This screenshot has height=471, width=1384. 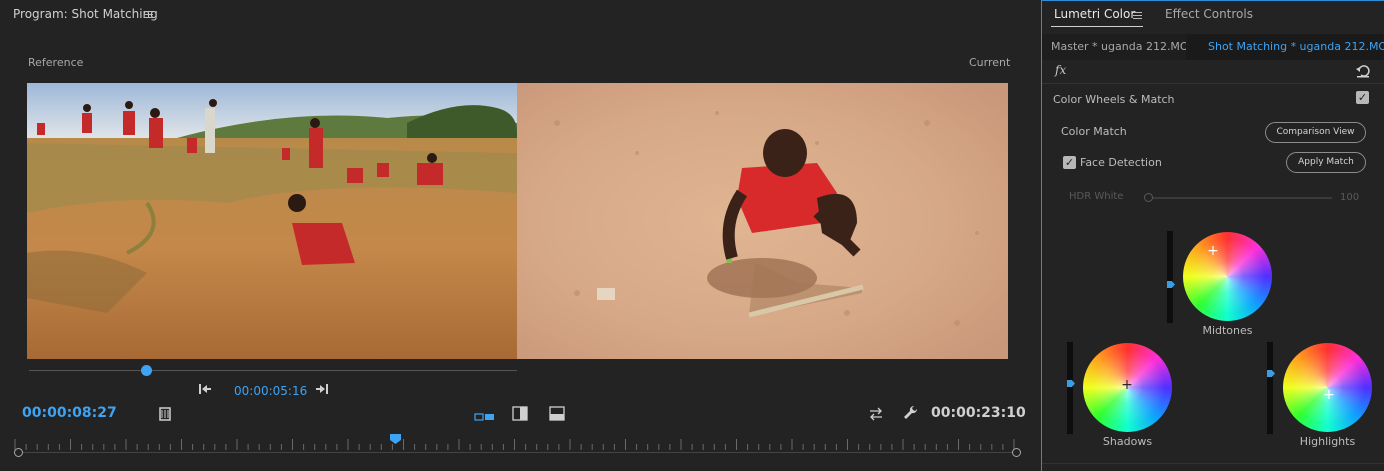 I want to click on color-match-label: Color Match, so click(x=1094, y=131).